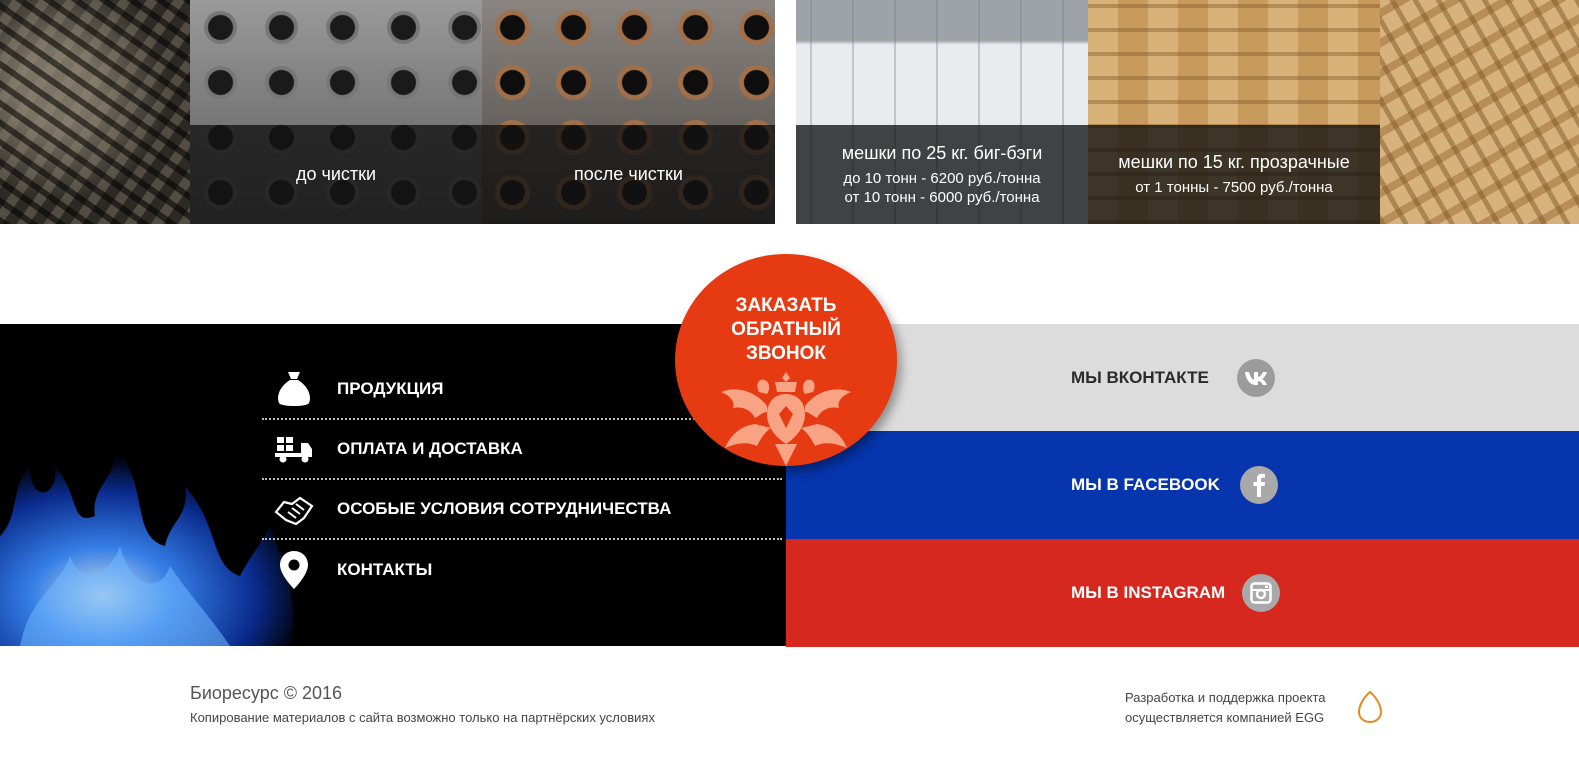 This screenshot has height=771, width=1579. Describe the element at coordinates (1225, 717) in the screenshot. I see `developer-credit-line: осуществляется компанией EGG` at that location.